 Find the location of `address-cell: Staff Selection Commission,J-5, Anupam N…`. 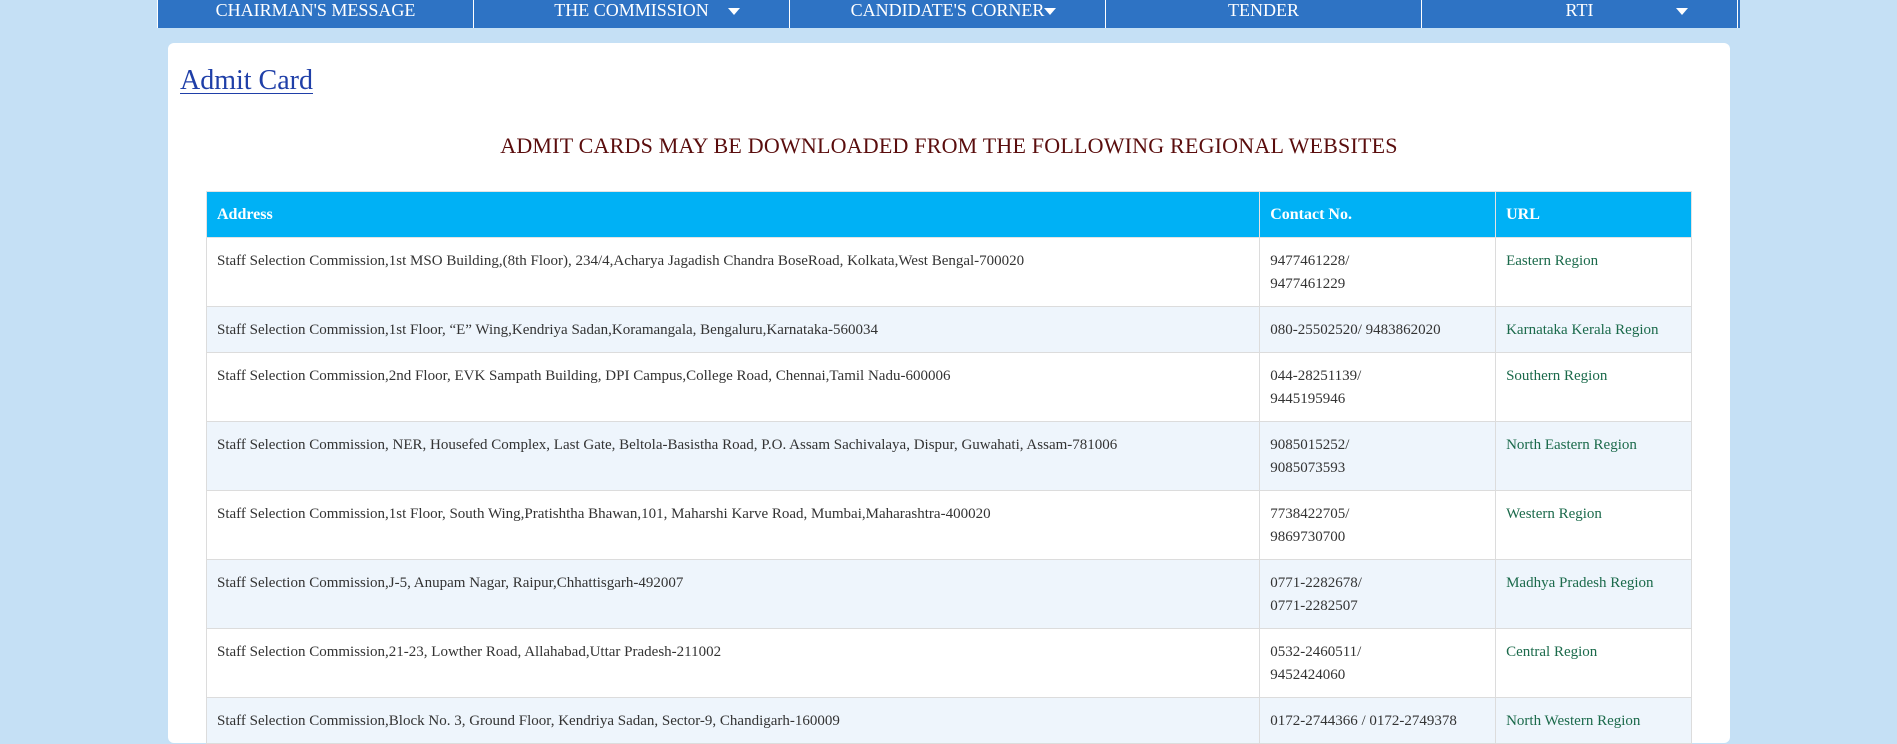

address-cell: Staff Selection Commission,J-5, Anupam N… is located at coordinates (733, 594).